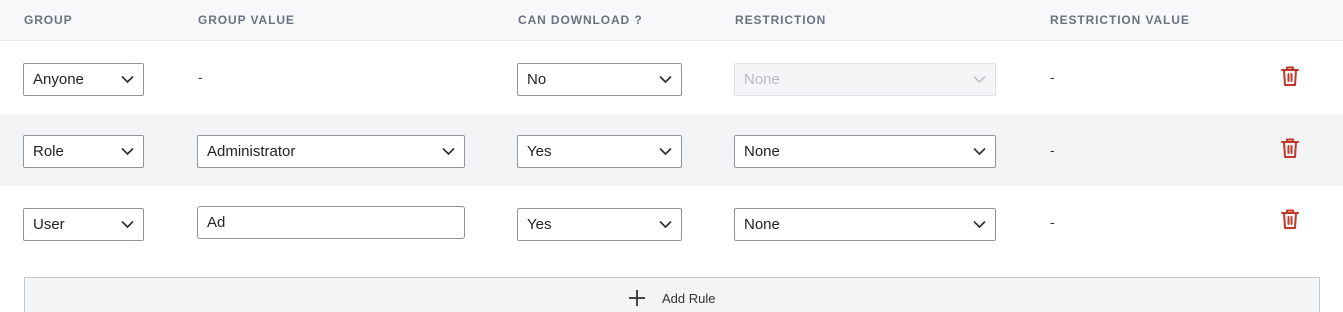  What do you see at coordinates (537, 79) in the screenshot?
I see `can-download-select-value: No` at bounding box center [537, 79].